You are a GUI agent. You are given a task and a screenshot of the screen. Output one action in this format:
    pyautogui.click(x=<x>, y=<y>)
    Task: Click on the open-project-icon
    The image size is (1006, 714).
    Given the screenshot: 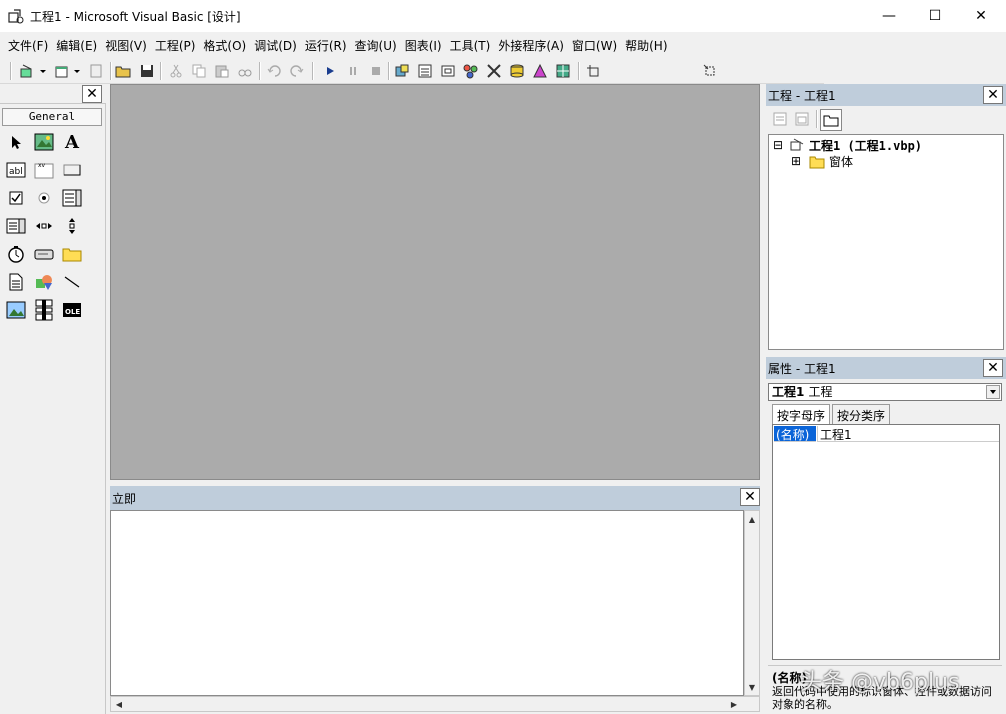 What is the action you would take?
    pyautogui.click(x=124, y=71)
    